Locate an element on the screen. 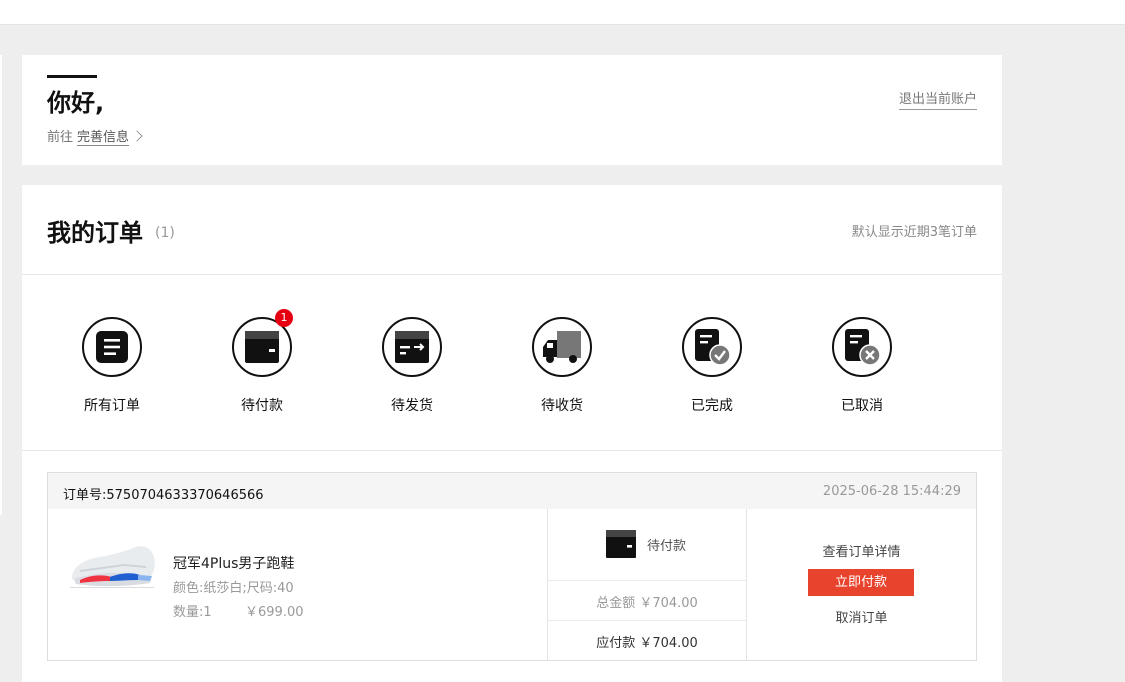 This screenshot has height=682, width=1125. all-orders-icon is located at coordinates (112, 347).